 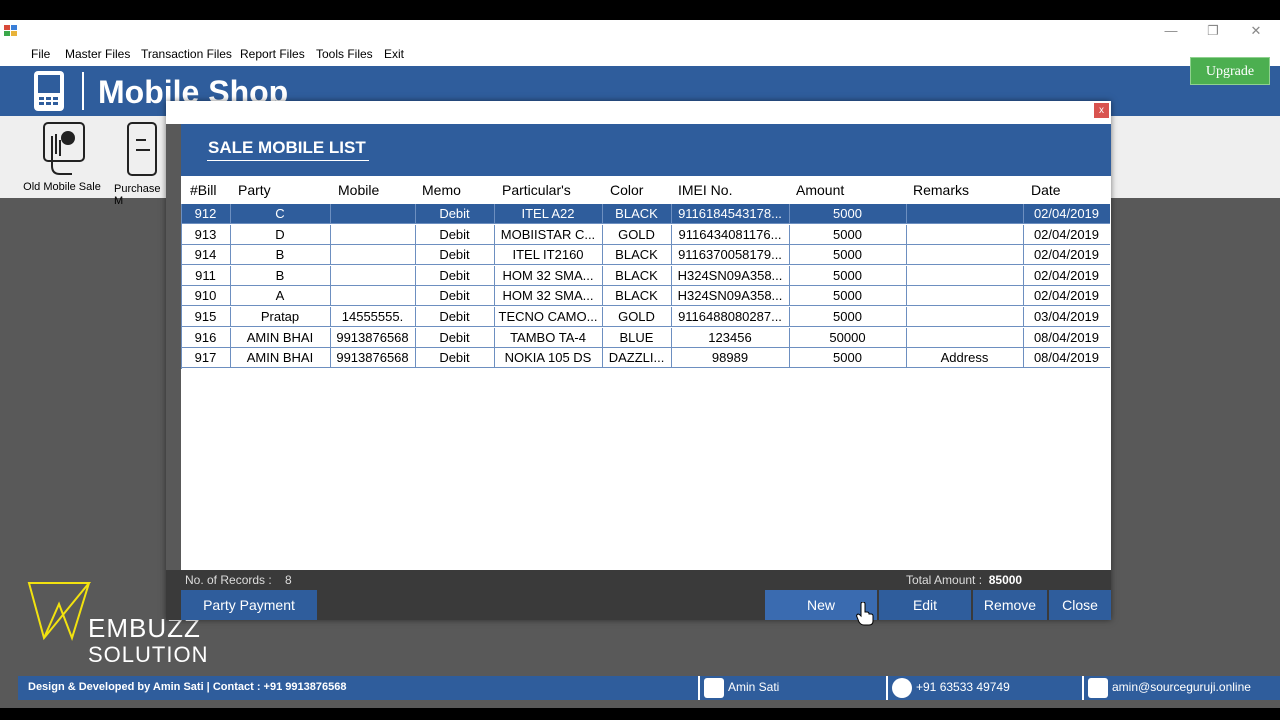 What do you see at coordinates (1171, 31) in the screenshot?
I see `minimize-button: —` at bounding box center [1171, 31].